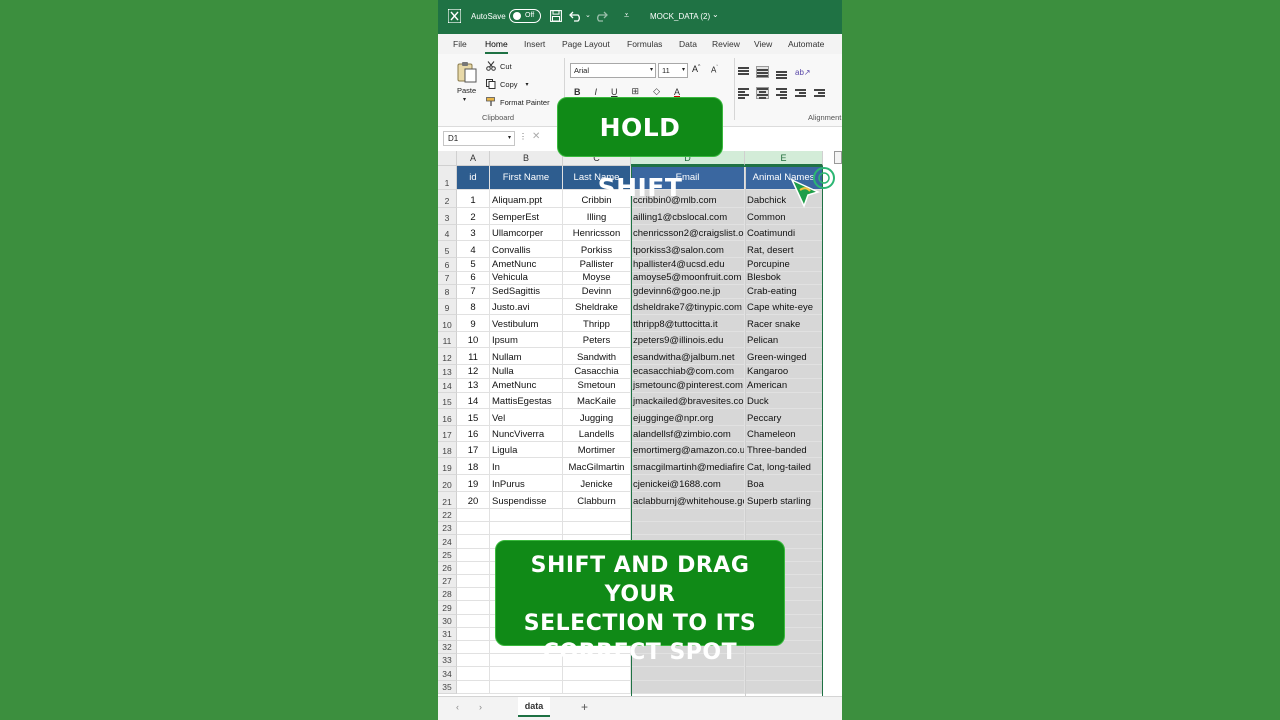 The image size is (1280, 720). What do you see at coordinates (473, 500) in the screenshot?
I see `table-cell: 20` at bounding box center [473, 500].